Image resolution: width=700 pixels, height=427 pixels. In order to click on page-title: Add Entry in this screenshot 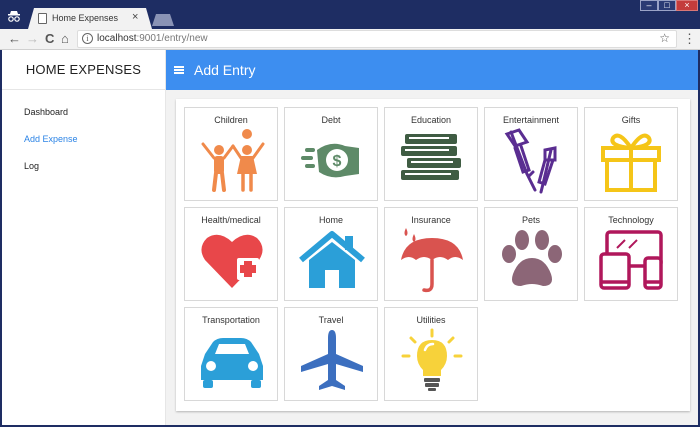, I will do `click(225, 70)`.